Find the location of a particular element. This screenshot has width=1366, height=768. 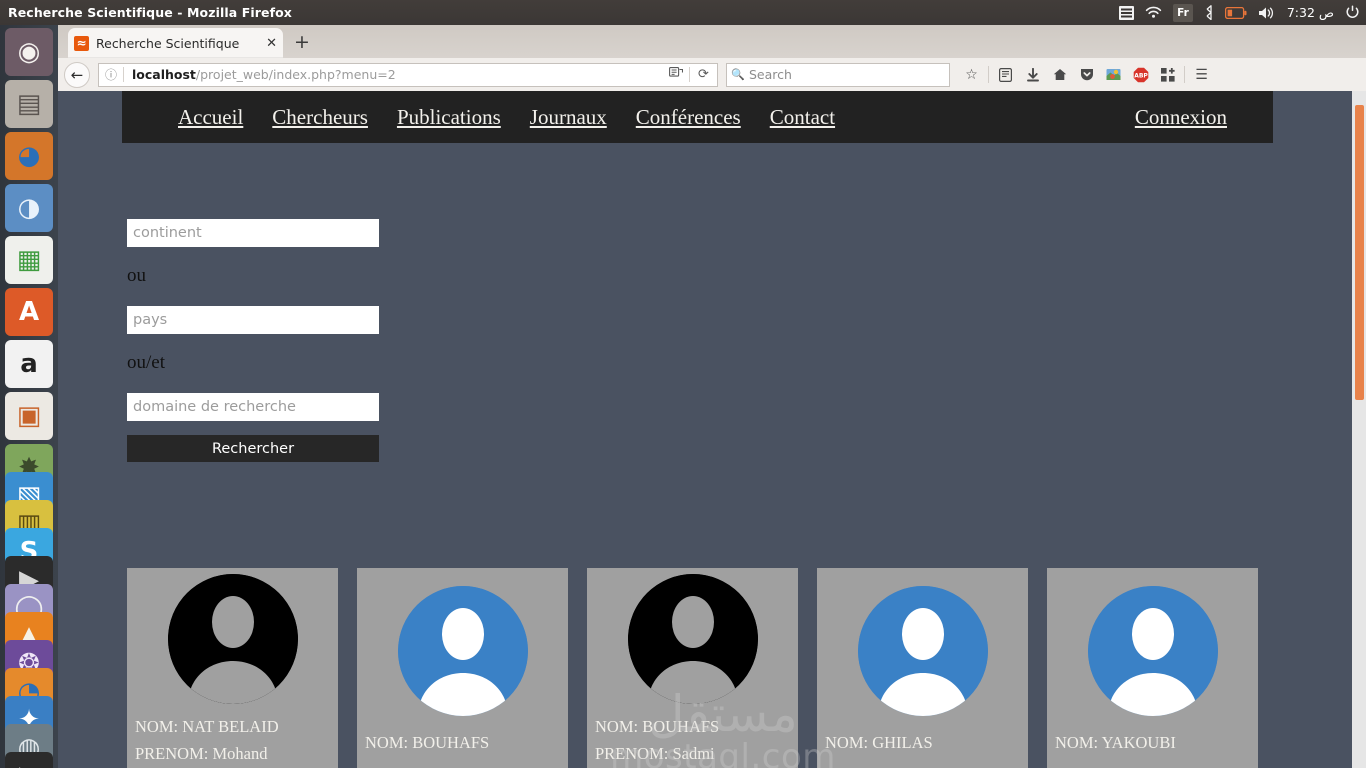

window-title: Recherche Scientifique - Mozilla Firefox is located at coordinates (150, 12).